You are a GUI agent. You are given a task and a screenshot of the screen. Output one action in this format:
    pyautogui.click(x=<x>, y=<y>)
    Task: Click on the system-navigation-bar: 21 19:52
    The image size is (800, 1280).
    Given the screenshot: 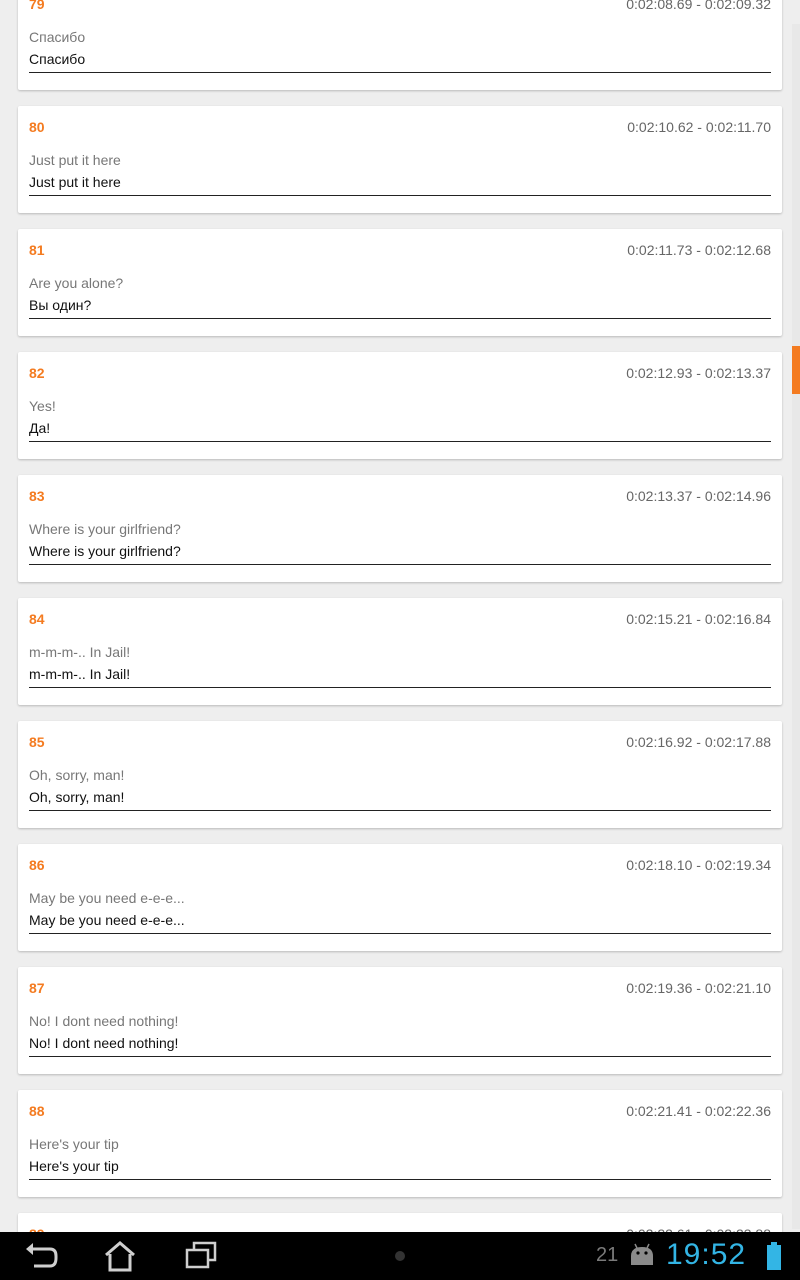 What is the action you would take?
    pyautogui.click(x=400, y=1256)
    